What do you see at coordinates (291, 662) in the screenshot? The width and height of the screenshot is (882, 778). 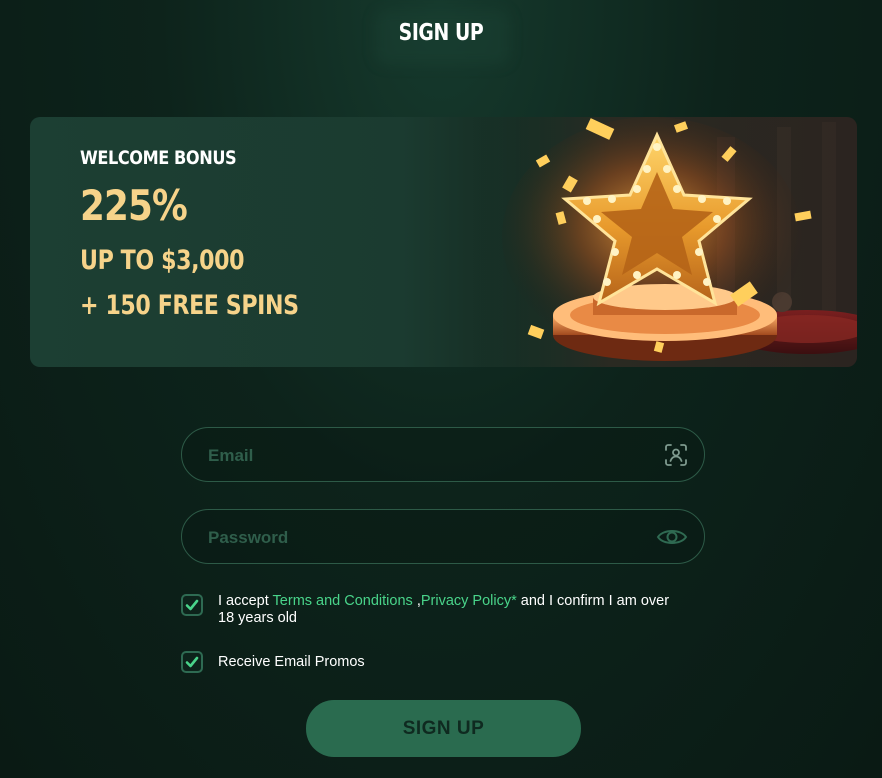 I see `promos-label: Receive Email Promos` at bounding box center [291, 662].